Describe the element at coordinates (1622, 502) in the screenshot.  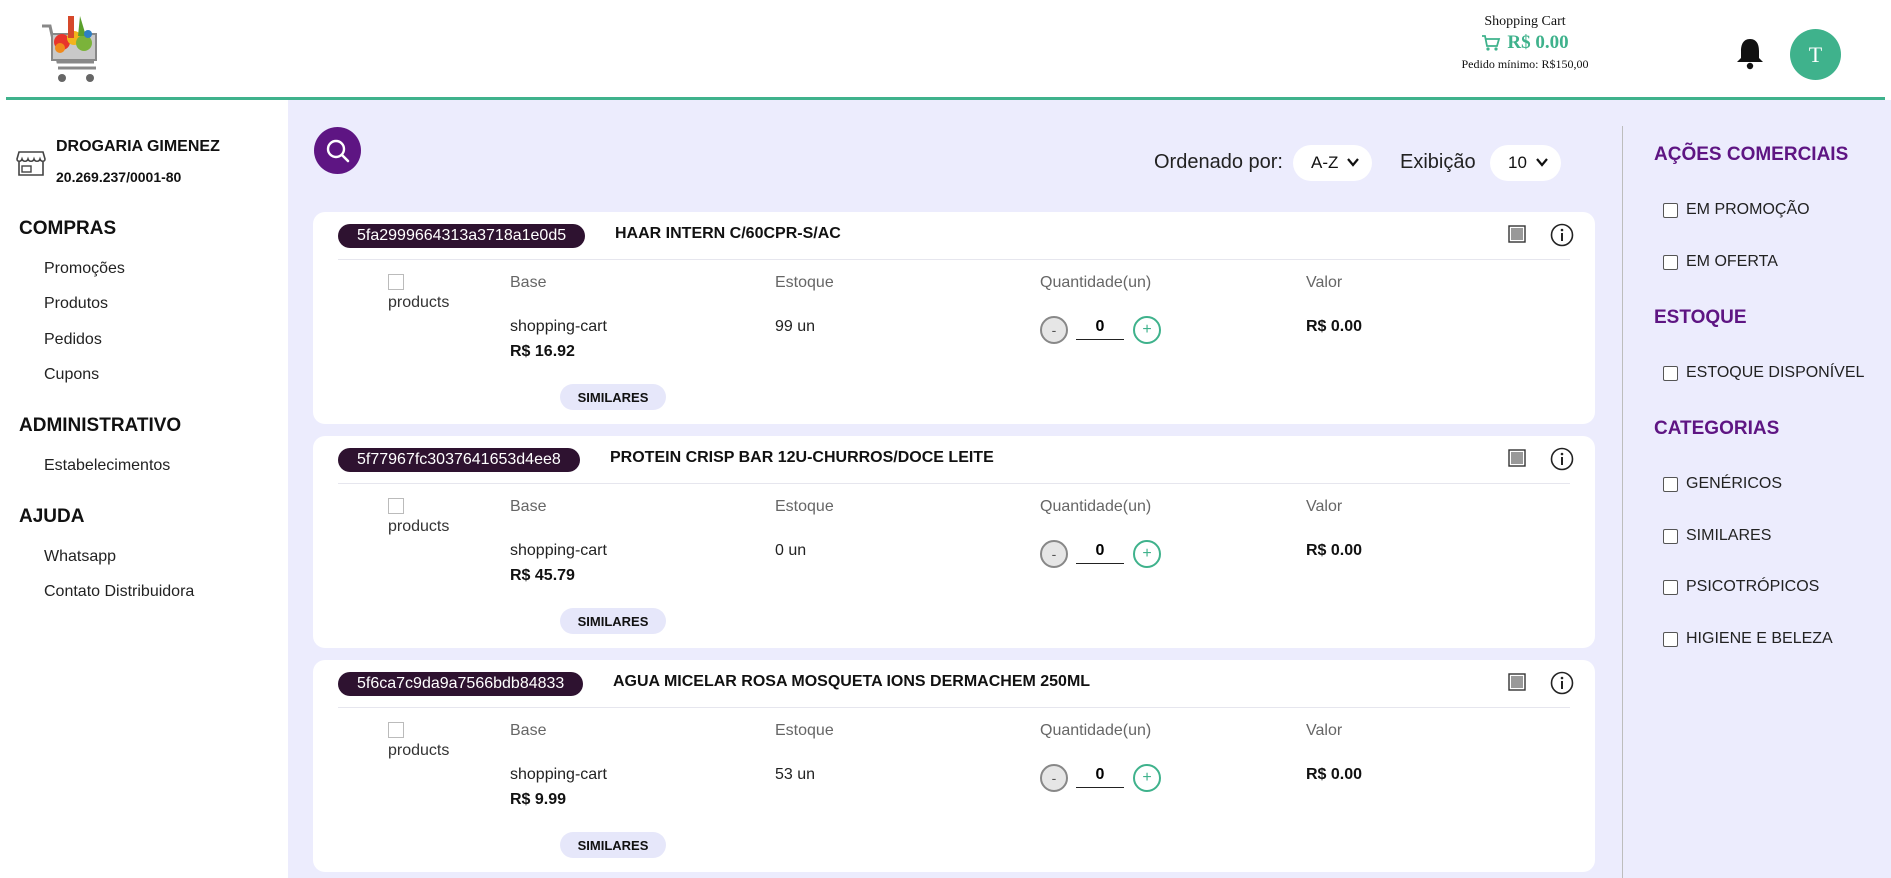
I see `filters-divider` at that location.